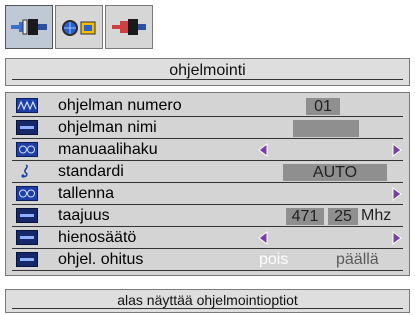 Image resolution: width=415 pixels, height=315 pixels. Describe the element at coordinates (207, 216) in the screenshot. I see `menu-item-frequency: taajuus 471 25 Mhz` at that location.